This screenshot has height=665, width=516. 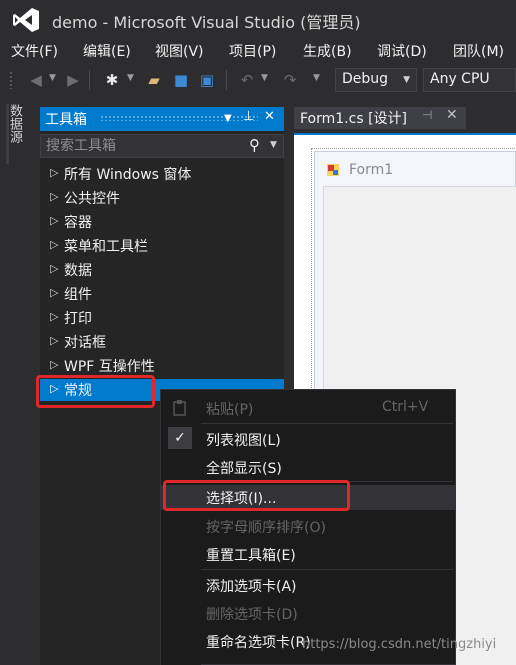 I want to click on navigate-back-icon: ◀, so click(x=36, y=80).